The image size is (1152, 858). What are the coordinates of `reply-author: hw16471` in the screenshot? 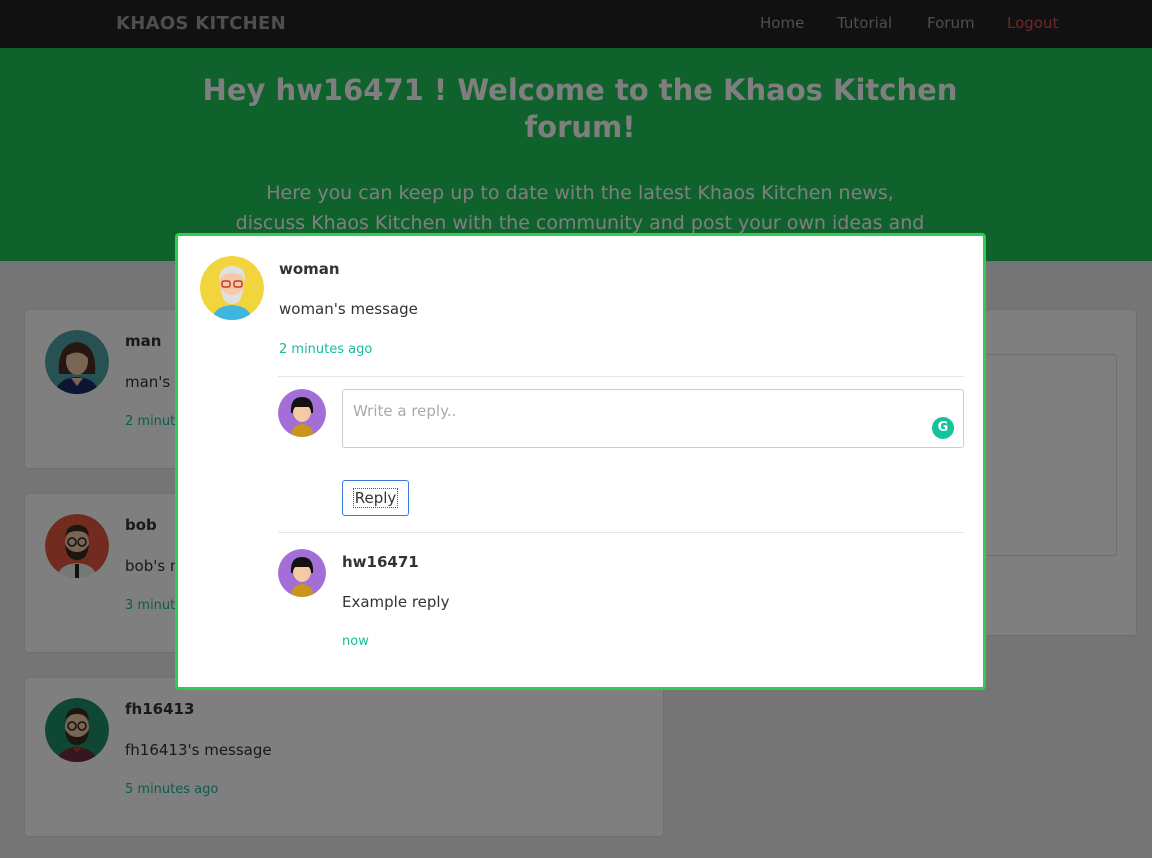 It's located at (380, 562).